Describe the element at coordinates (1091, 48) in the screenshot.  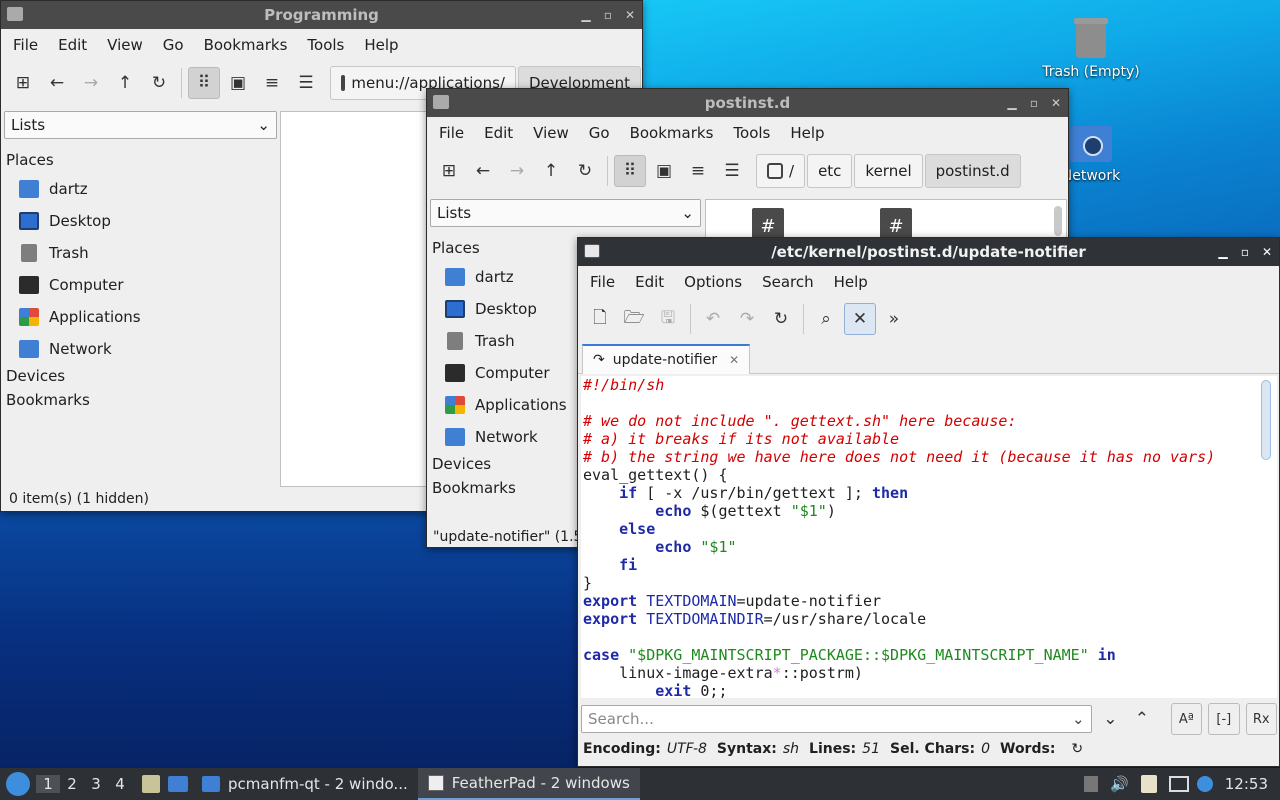
I see `desktop-icon-trash: Trash (Empty)` at that location.